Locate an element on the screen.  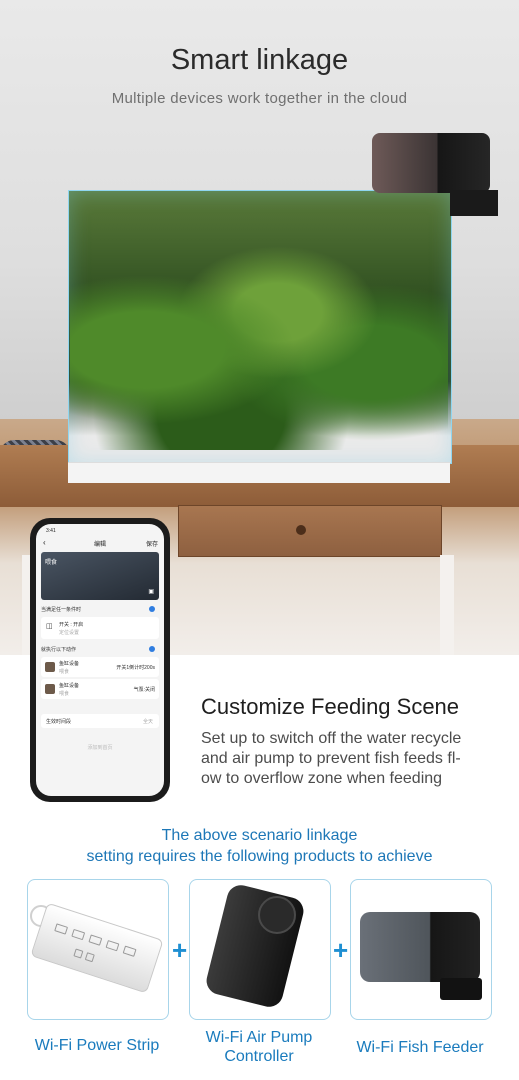
phone-header: ‹ 编辑 保存 is located at coordinates (100, 543).